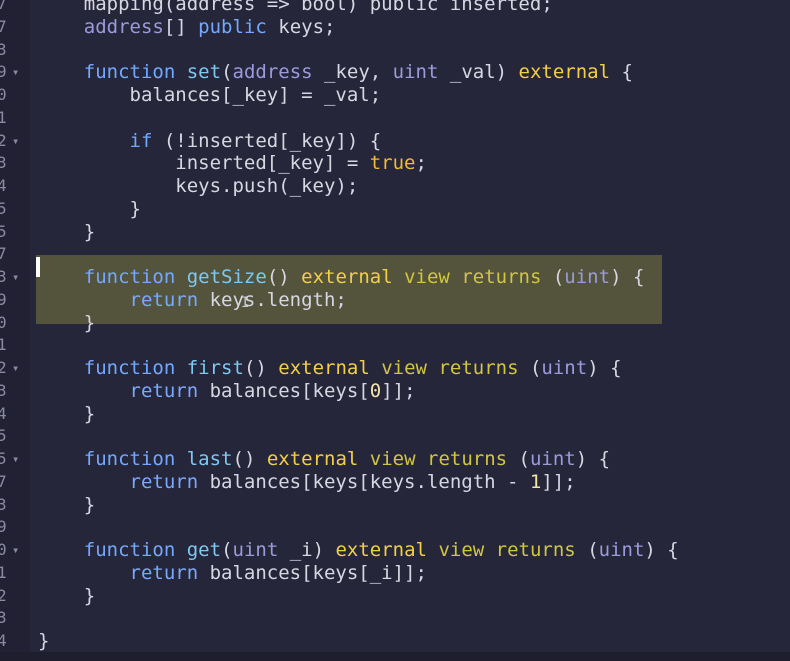 This screenshot has width=790, height=661. What do you see at coordinates (478, 72) in the screenshot?
I see `code-token: _val)` at bounding box center [478, 72].